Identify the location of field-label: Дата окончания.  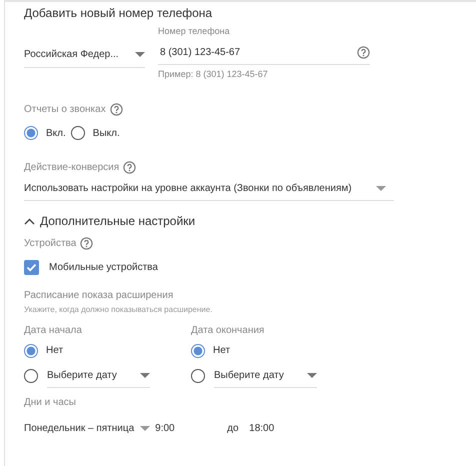
(227, 330).